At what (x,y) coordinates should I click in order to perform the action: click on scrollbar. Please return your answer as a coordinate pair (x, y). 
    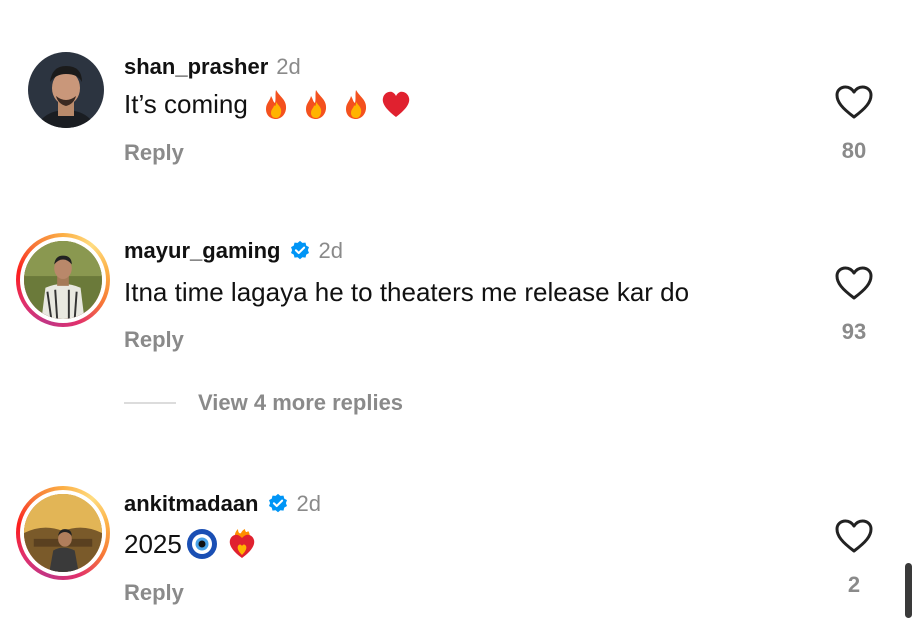
    Looking at the image, I should click on (908, 590).